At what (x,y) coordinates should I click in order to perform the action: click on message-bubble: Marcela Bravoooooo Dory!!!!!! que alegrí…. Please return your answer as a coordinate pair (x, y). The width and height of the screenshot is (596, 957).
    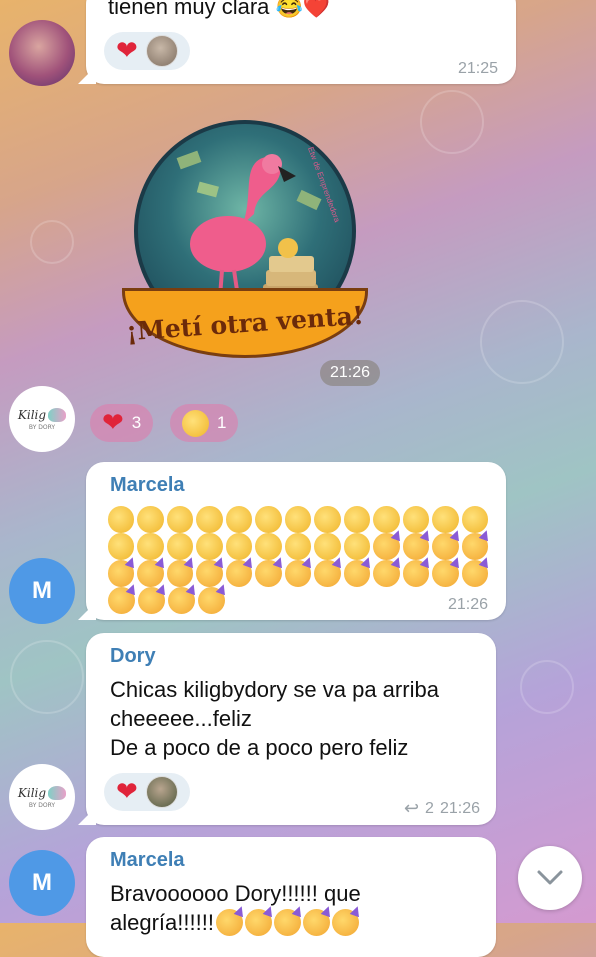
    Looking at the image, I should click on (291, 897).